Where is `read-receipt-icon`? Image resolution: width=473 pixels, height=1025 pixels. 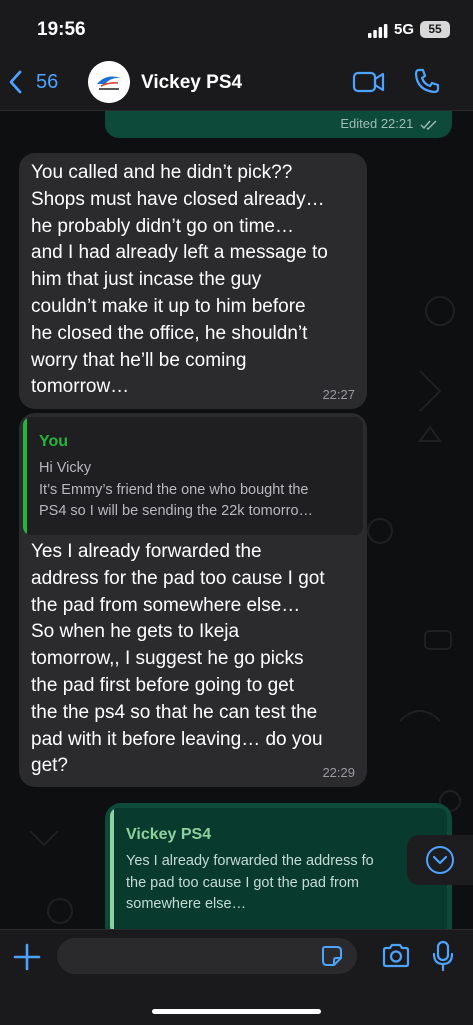 read-receipt-icon is located at coordinates (428, 125).